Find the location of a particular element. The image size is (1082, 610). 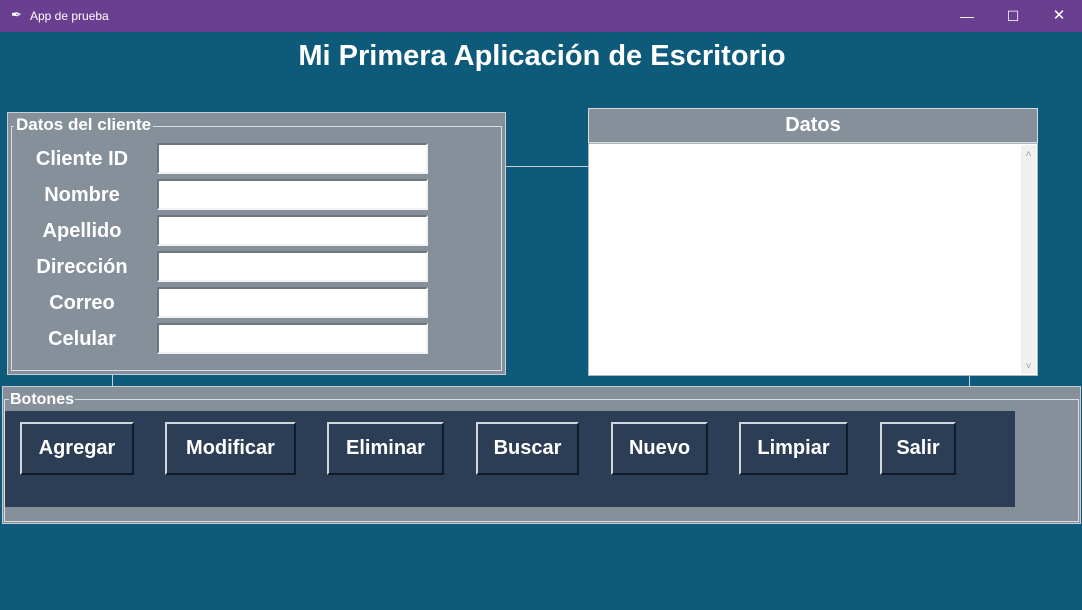

cliente-id-input is located at coordinates (292, 158).